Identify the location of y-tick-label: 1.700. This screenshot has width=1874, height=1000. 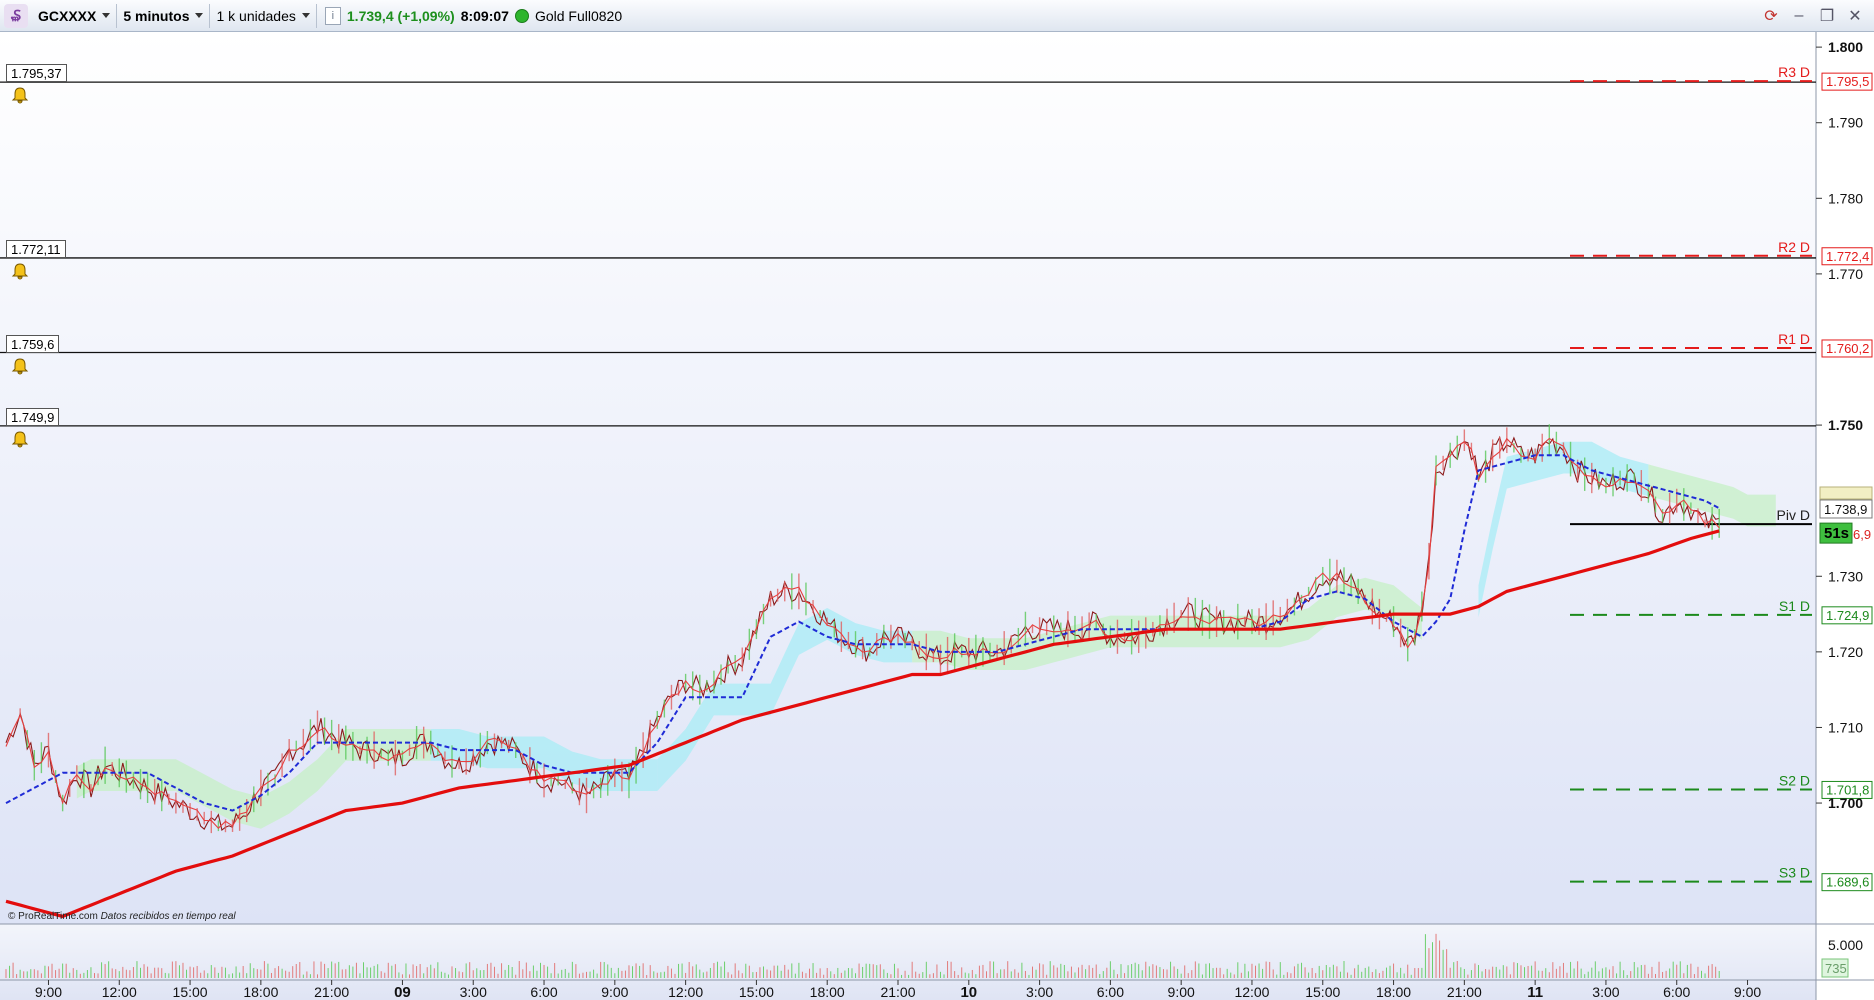
(1845, 803).